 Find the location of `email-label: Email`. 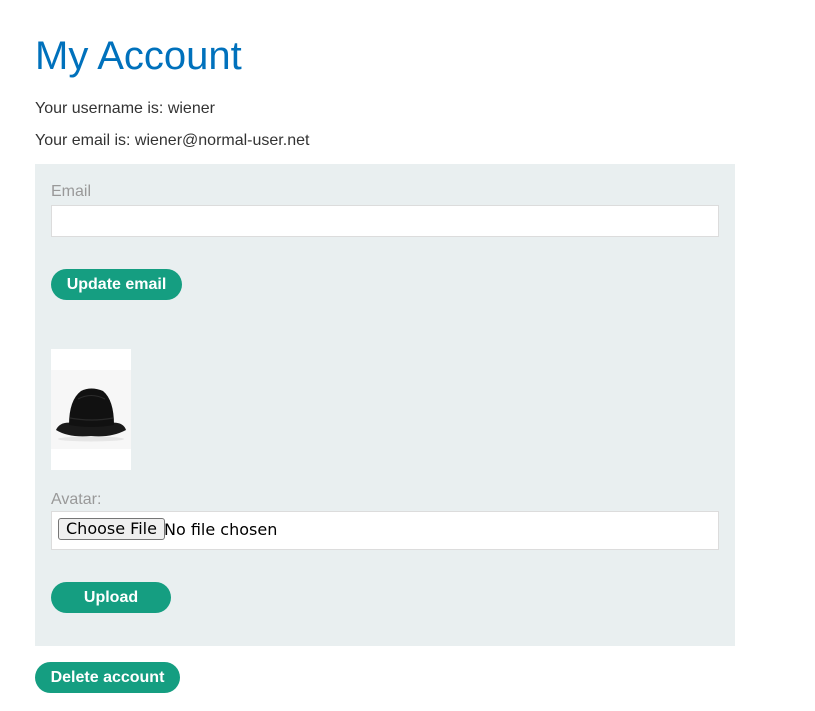

email-label: Email is located at coordinates (71, 191).